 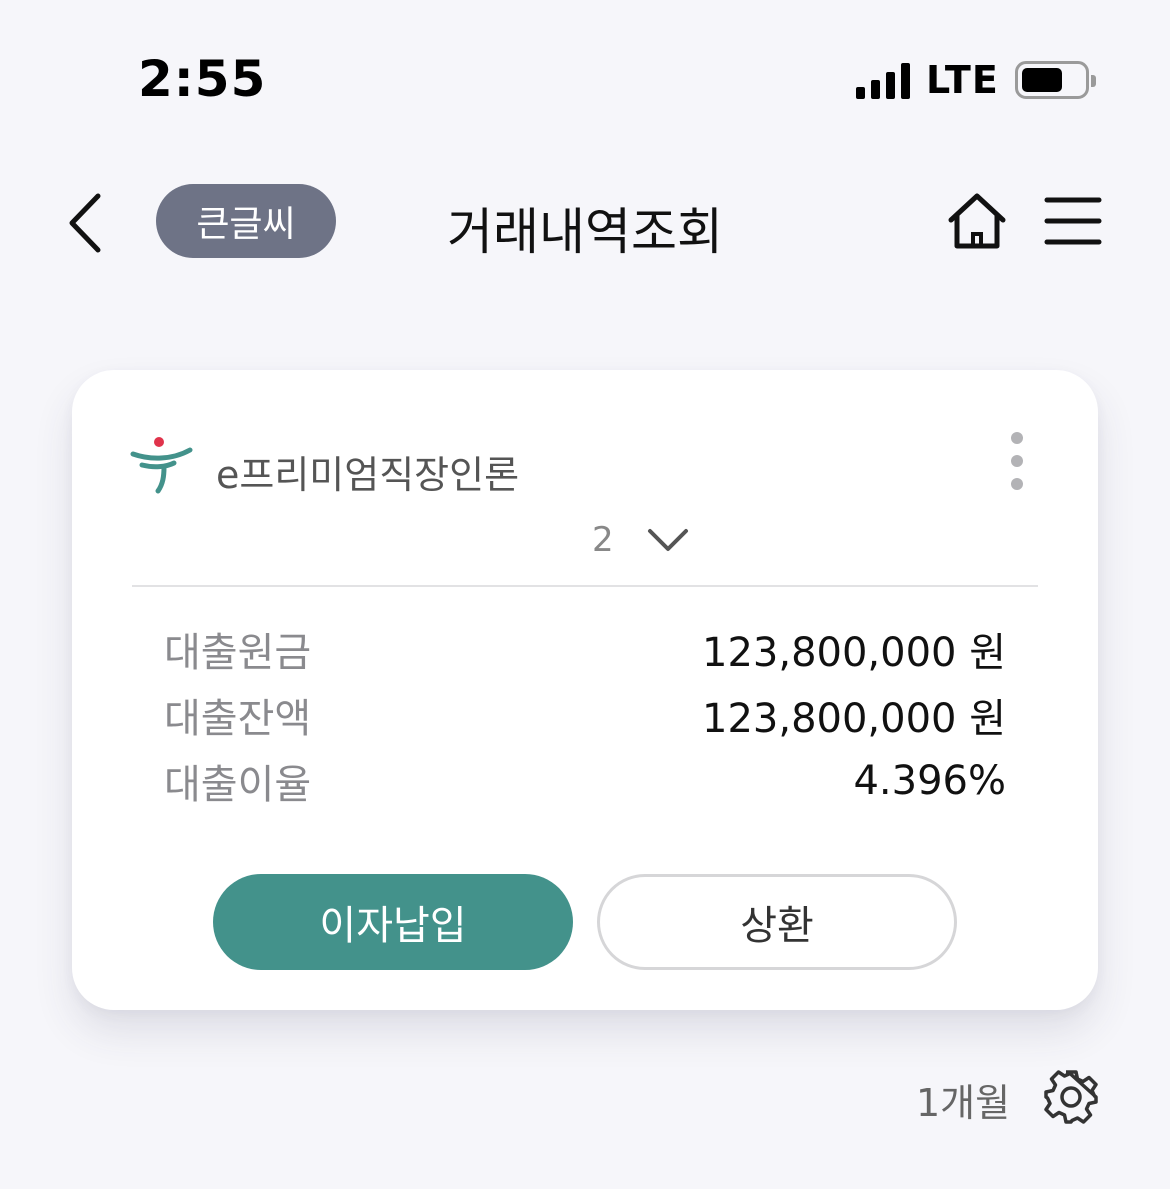 I want to click on more-options-button, so click(x=1017, y=462).